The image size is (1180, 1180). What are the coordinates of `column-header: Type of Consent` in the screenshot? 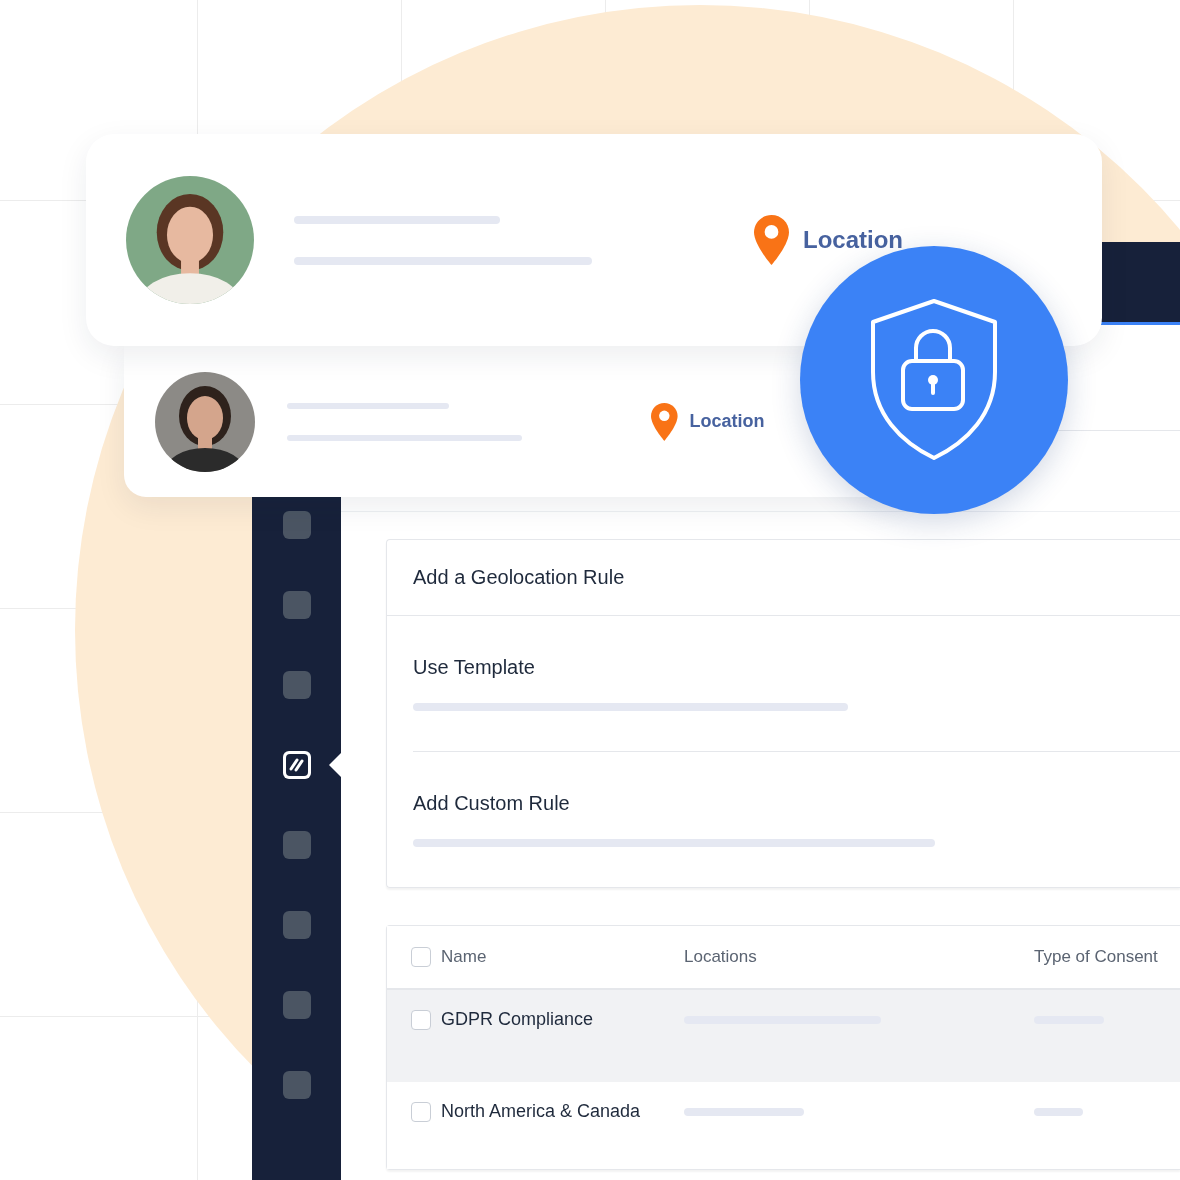 It's located at (1096, 957).